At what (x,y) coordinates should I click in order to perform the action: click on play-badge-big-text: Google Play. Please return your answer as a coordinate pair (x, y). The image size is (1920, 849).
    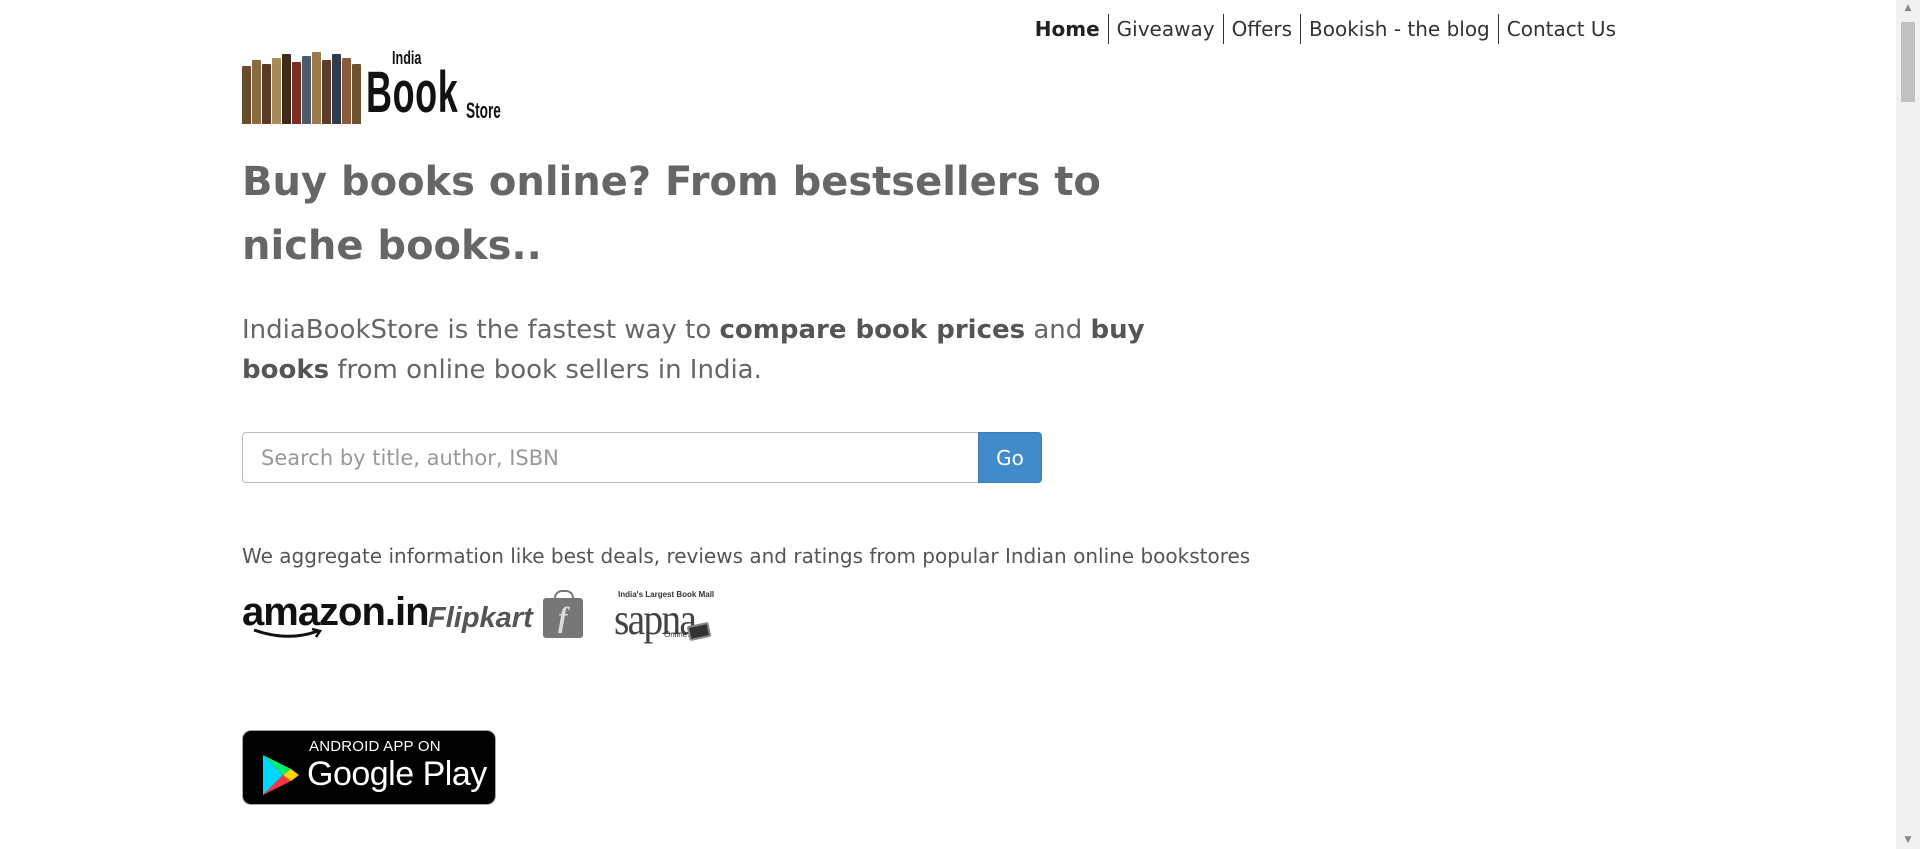
    Looking at the image, I should click on (397, 774).